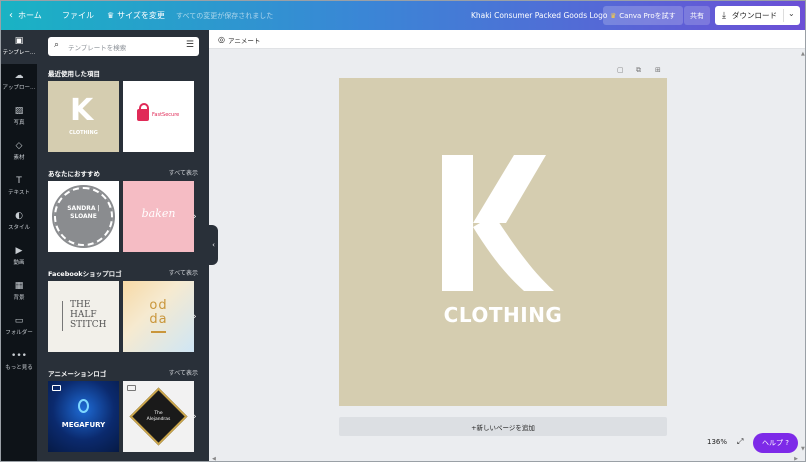 Image resolution: width=806 pixels, height=462 pixels. What do you see at coordinates (19, 321) in the screenshot?
I see `folder-icon: ▭` at bounding box center [19, 321].